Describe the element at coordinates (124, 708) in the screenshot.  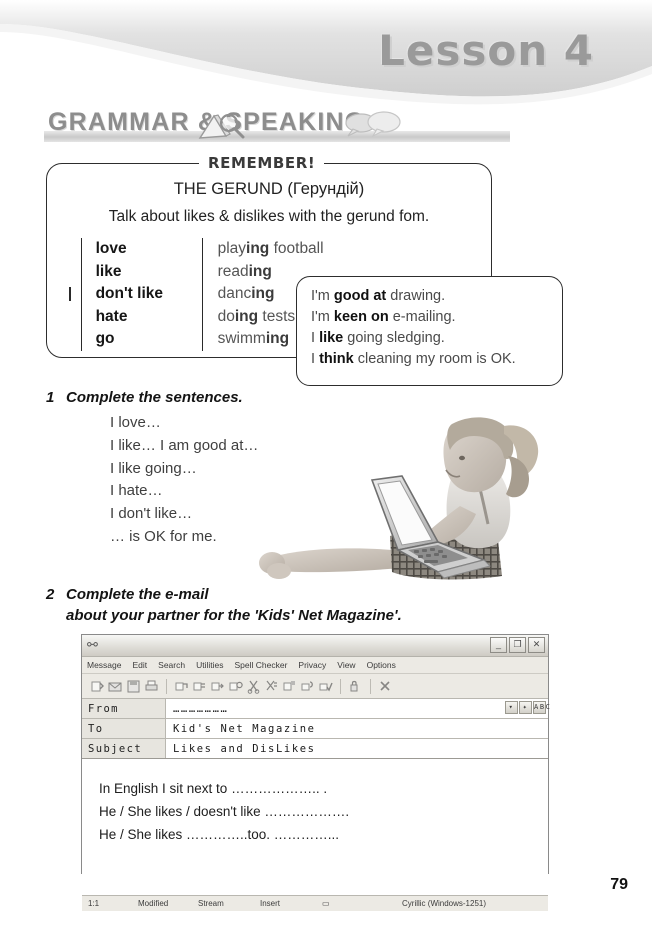
I see `field-label-from: From` at that location.